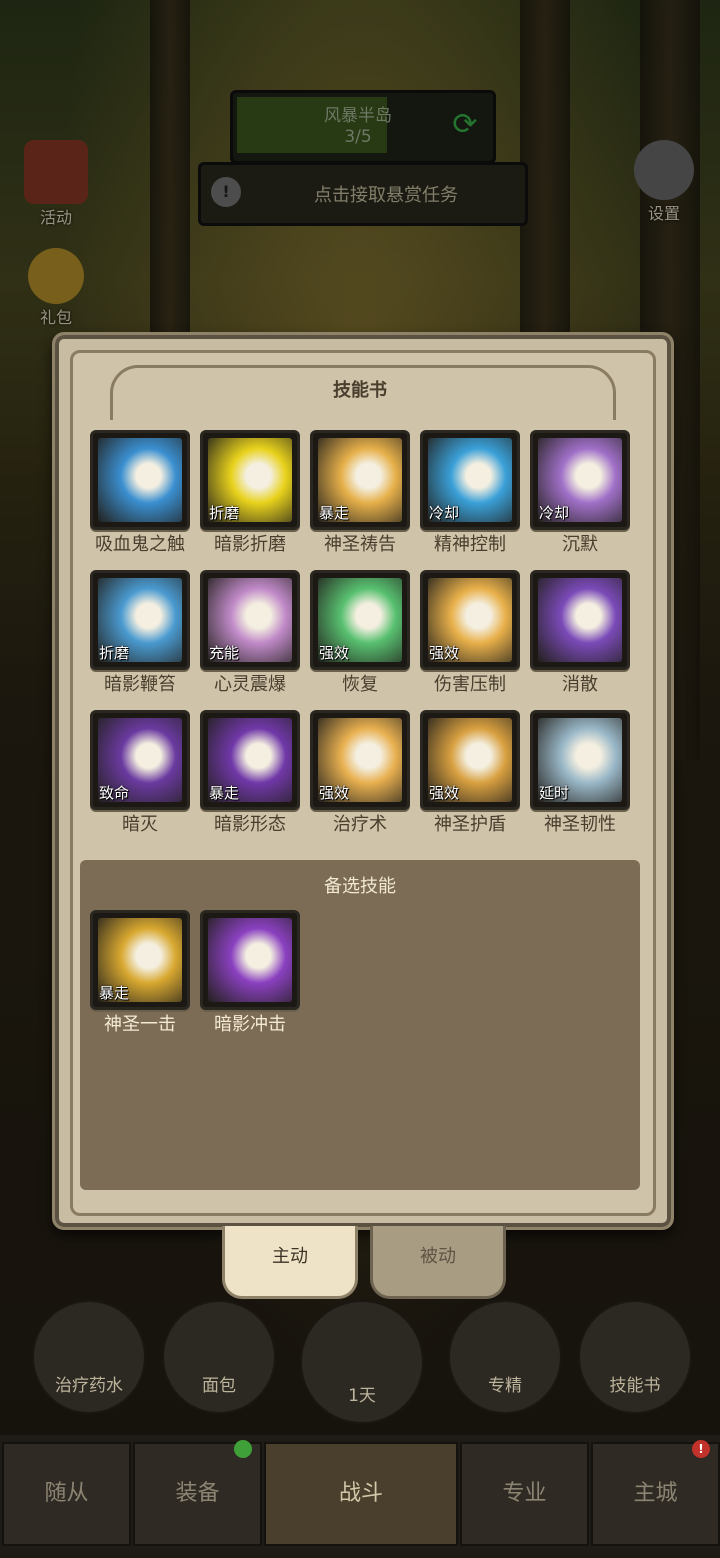 Image resolution: width=720 pixels, height=1558 pixels. What do you see at coordinates (360, 824) in the screenshot?
I see `skill-name: 治疗术` at bounding box center [360, 824].